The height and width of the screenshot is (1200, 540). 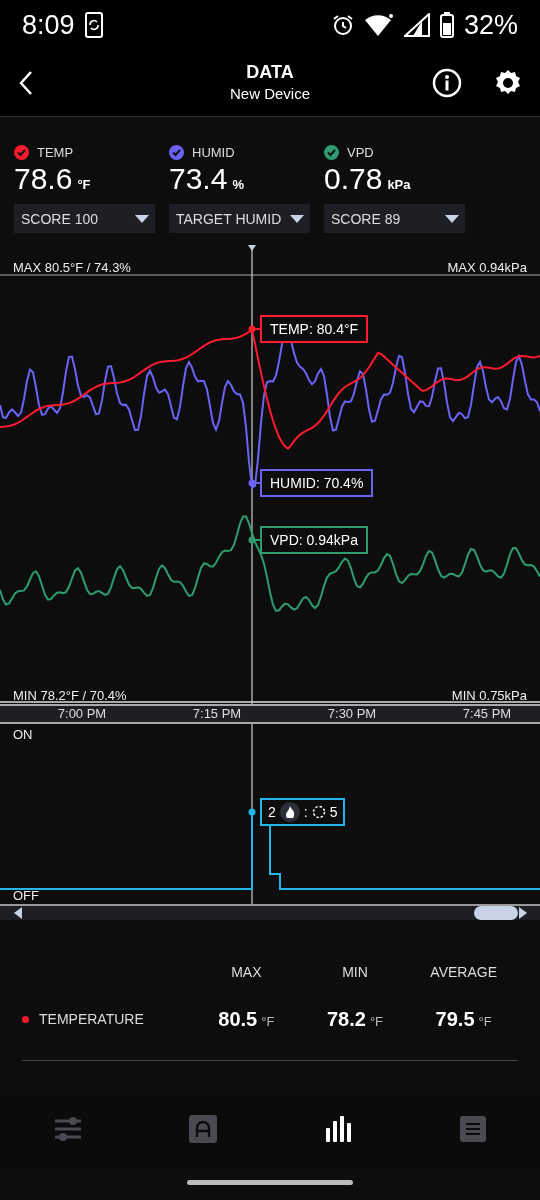 What do you see at coordinates (93, 25) in the screenshot?
I see `phone-sync-icon` at bounding box center [93, 25].